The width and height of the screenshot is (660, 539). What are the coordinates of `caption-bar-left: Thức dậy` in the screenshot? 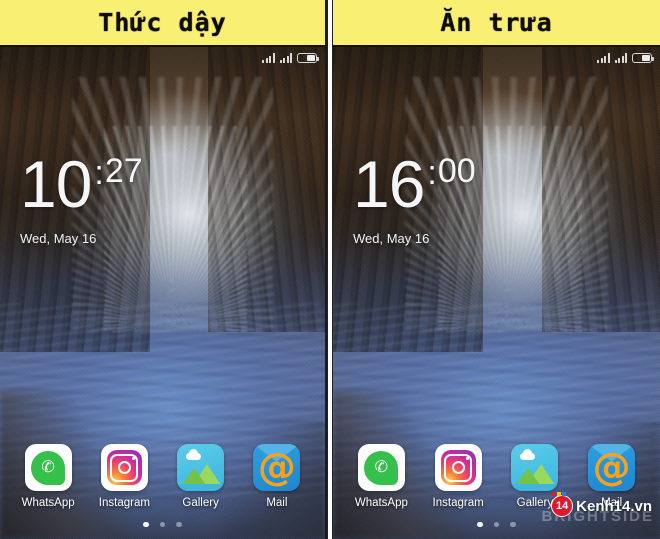 It's located at (162, 23).